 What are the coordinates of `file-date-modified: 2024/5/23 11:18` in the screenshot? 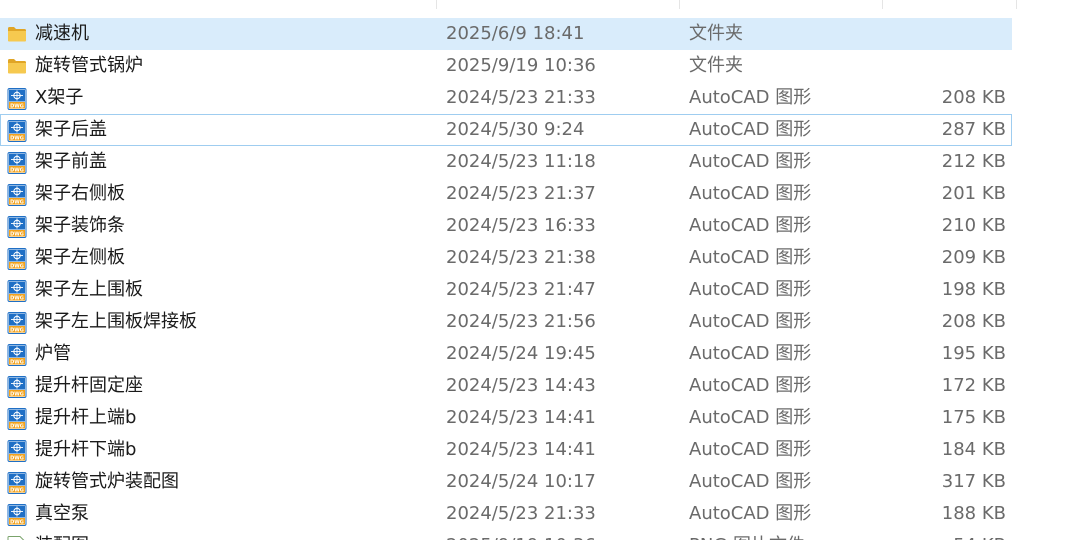 It's located at (521, 161).